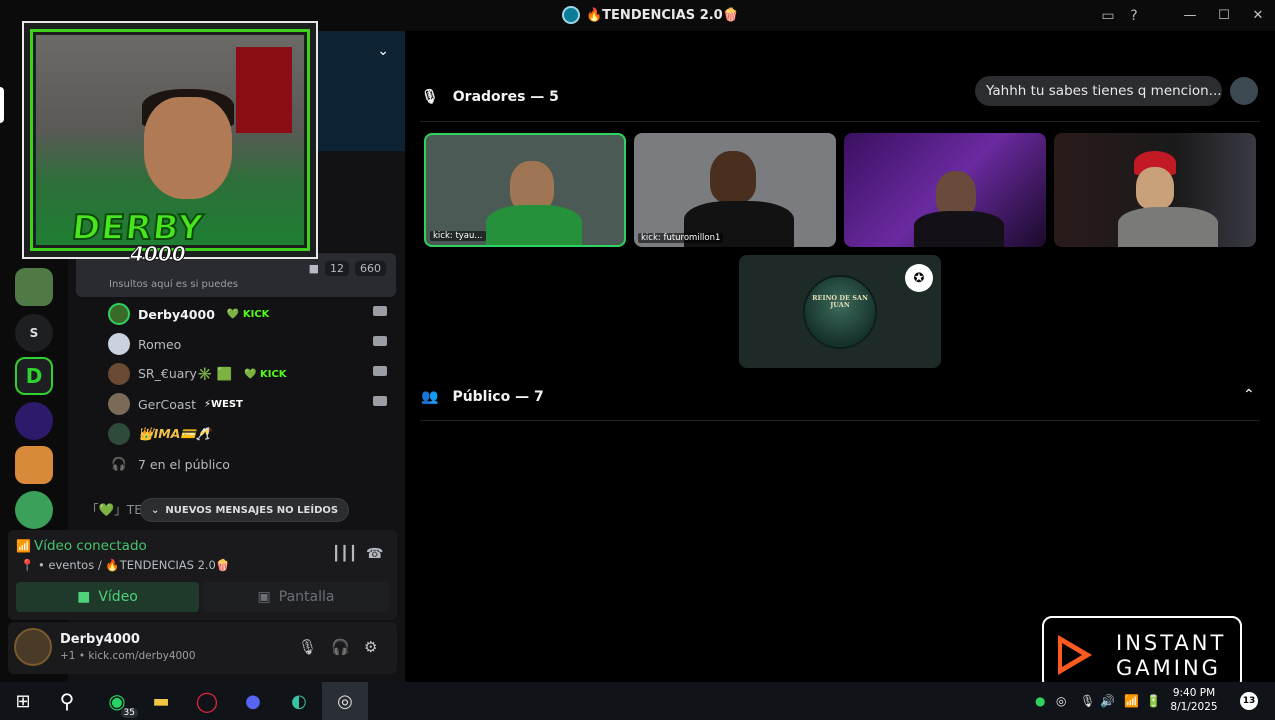 This screenshot has height=720, width=1275. What do you see at coordinates (1244, 91) in the screenshot?
I see `chat-avatar` at bounding box center [1244, 91].